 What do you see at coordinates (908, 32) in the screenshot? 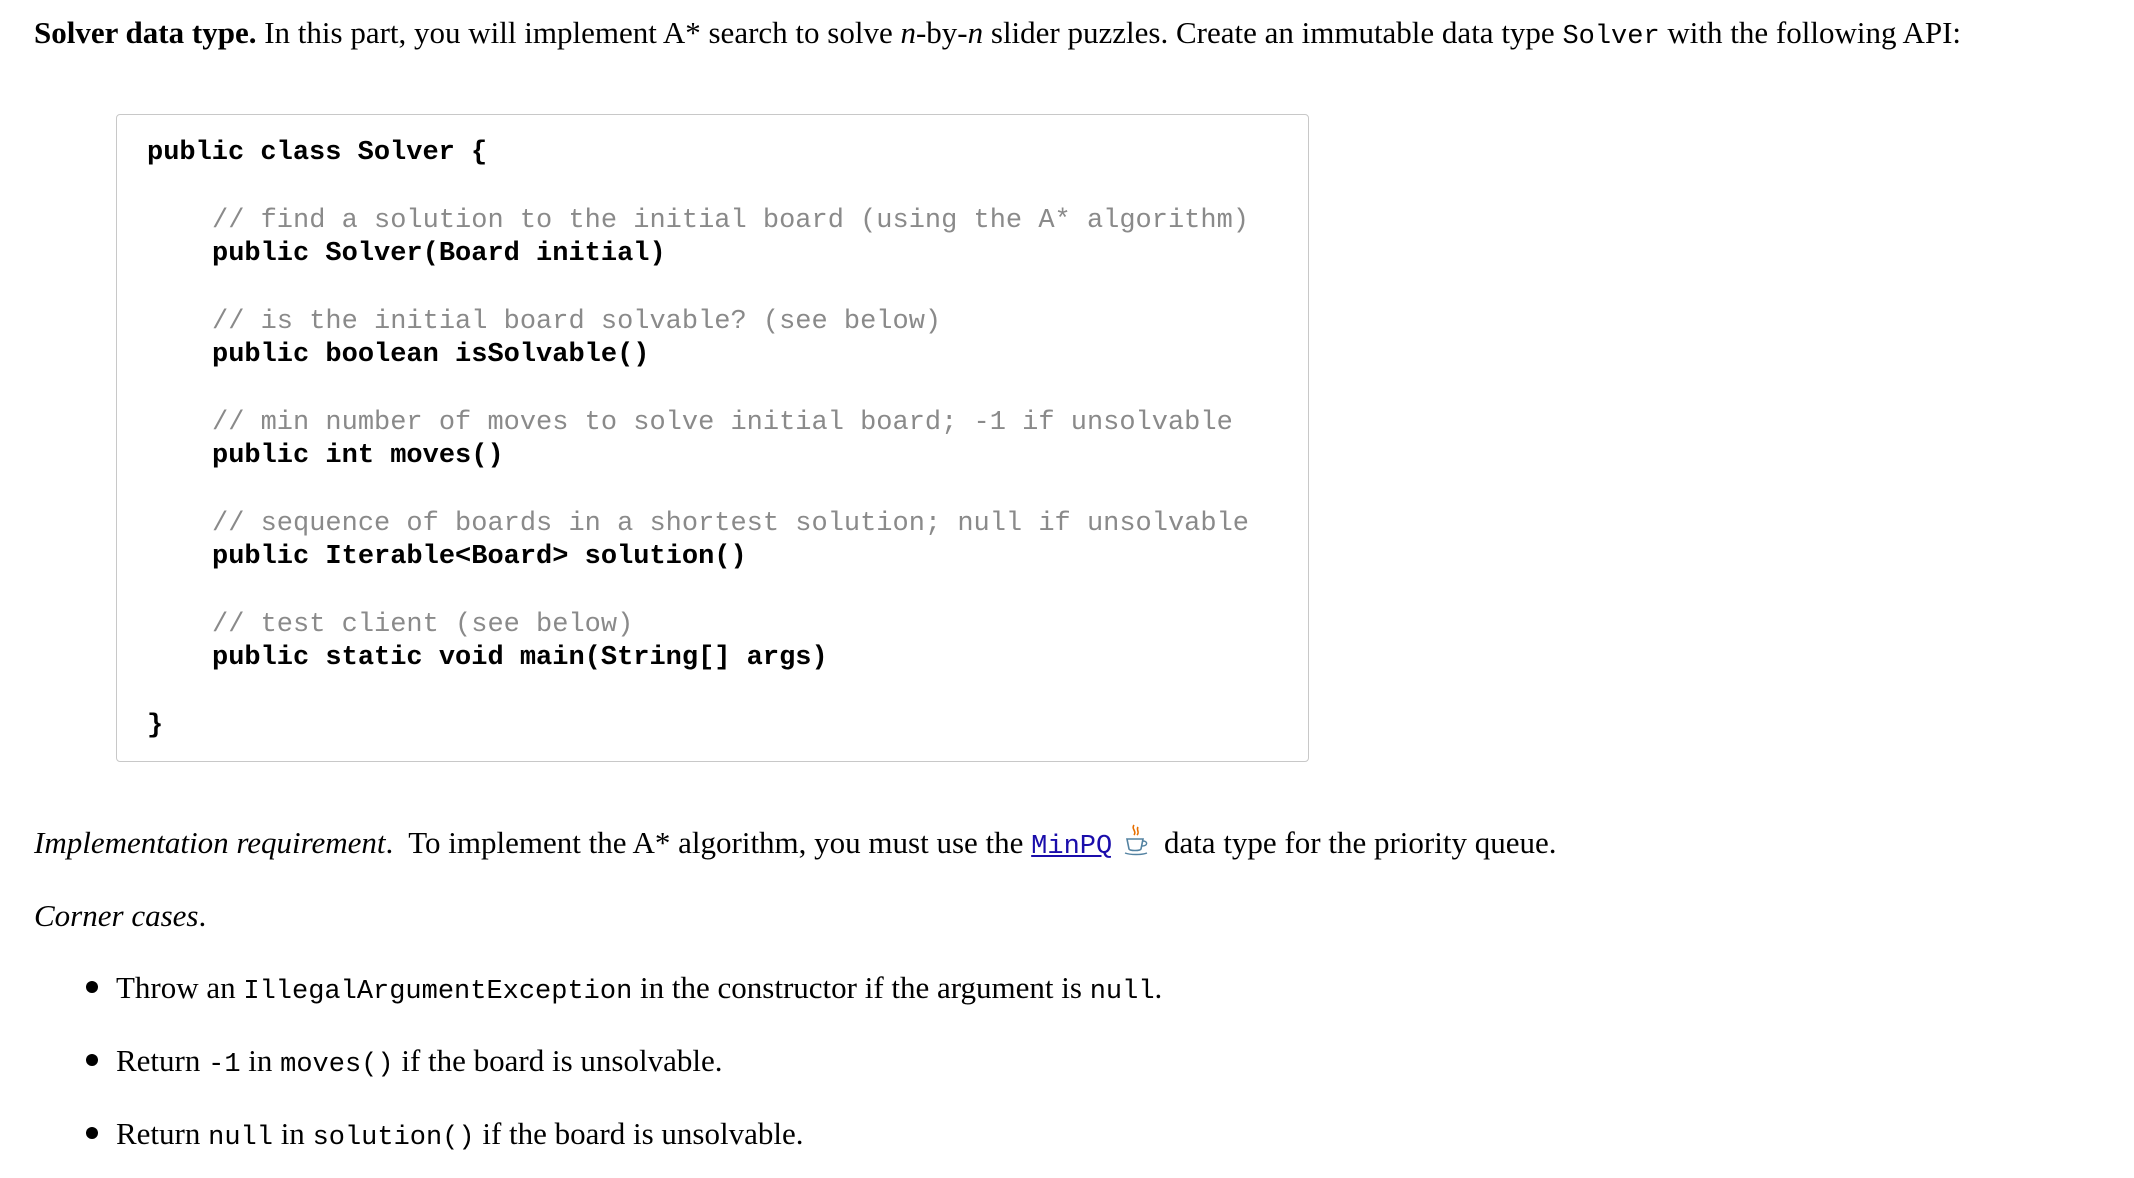
I see `intro-n-1: n` at bounding box center [908, 32].